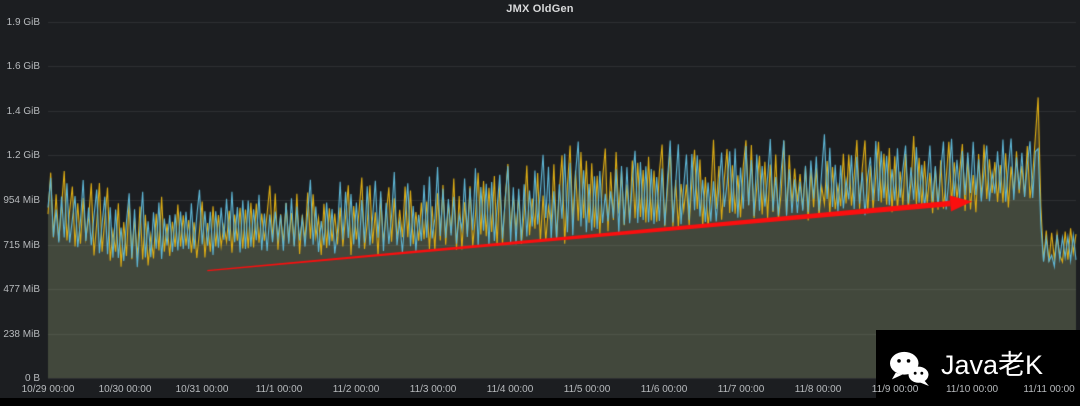  I want to click on watermark: Java老K, so click(978, 368).